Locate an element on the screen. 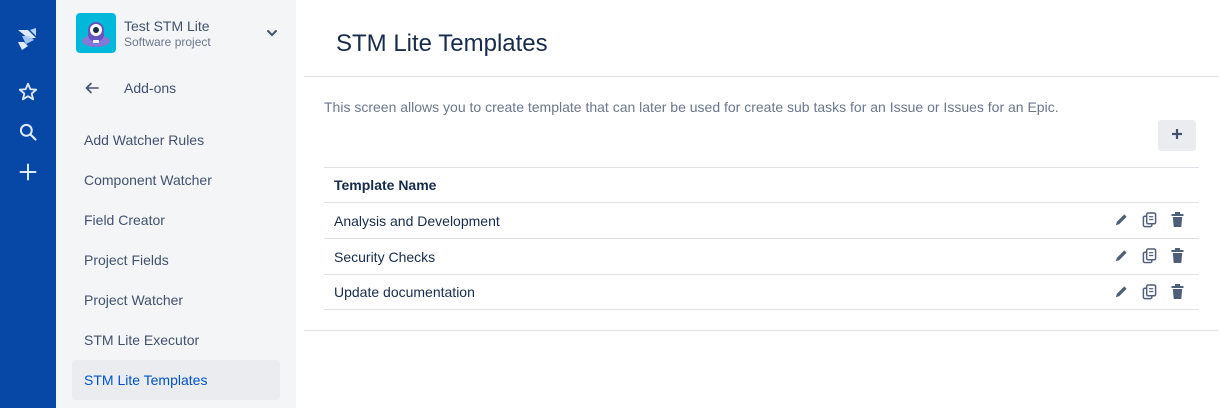 The height and width of the screenshot is (408, 1219). project-header: Test STM Lite Software project is located at coordinates (178, 33).